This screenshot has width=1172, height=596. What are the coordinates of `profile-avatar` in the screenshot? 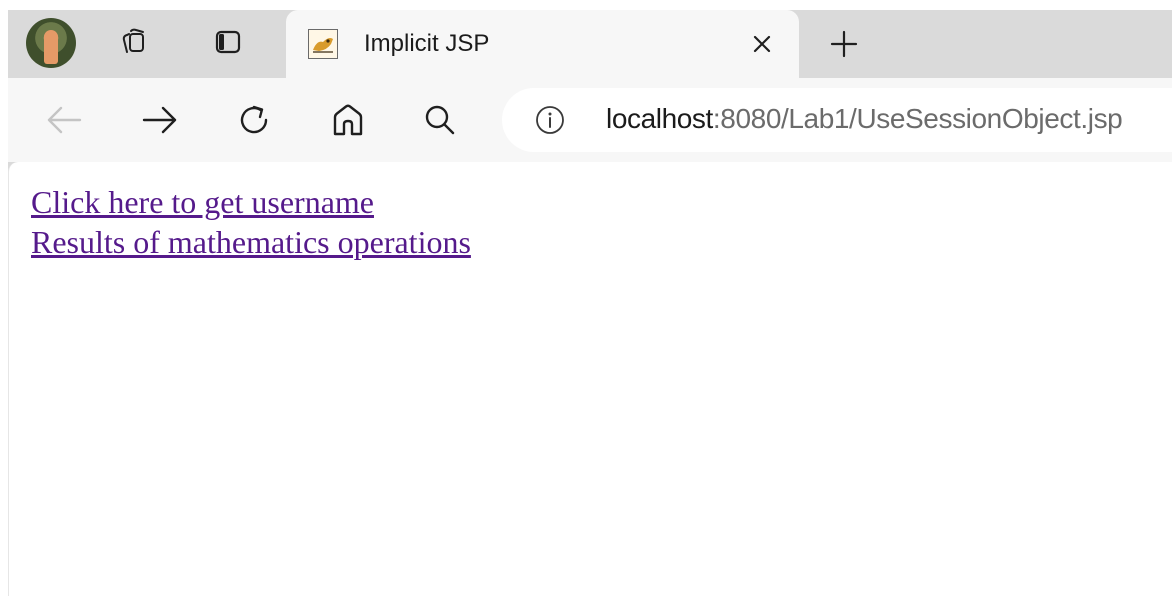 It's located at (51, 43).